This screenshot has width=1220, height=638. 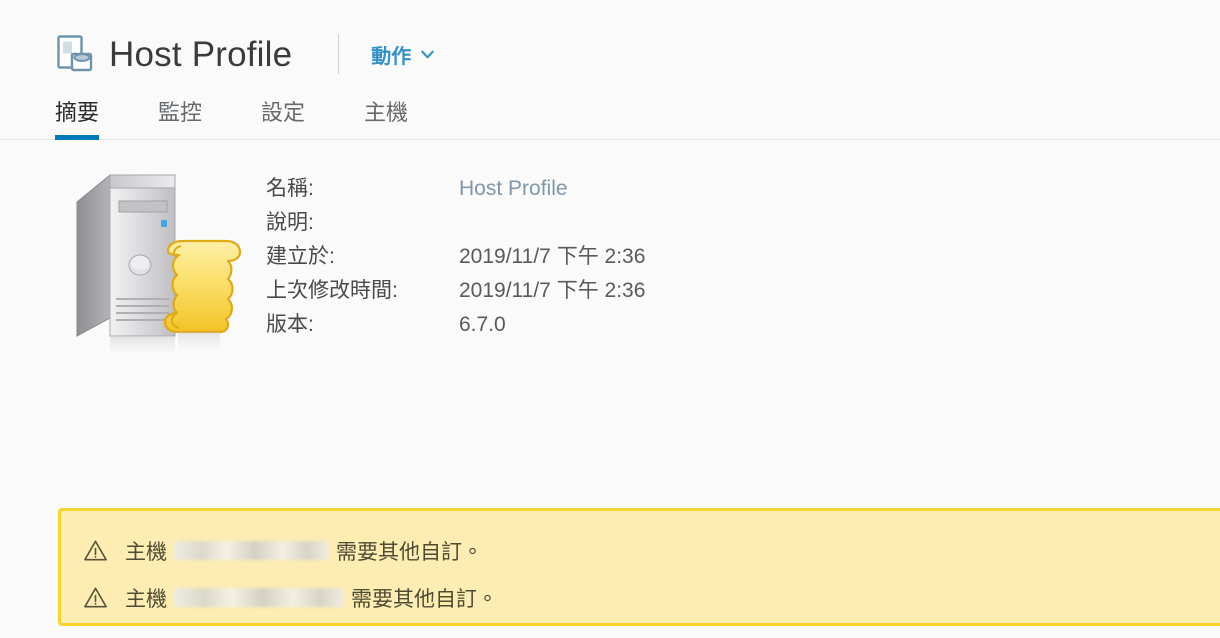 I want to click on actions-menu-button: 動作, so click(x=403, y=54).